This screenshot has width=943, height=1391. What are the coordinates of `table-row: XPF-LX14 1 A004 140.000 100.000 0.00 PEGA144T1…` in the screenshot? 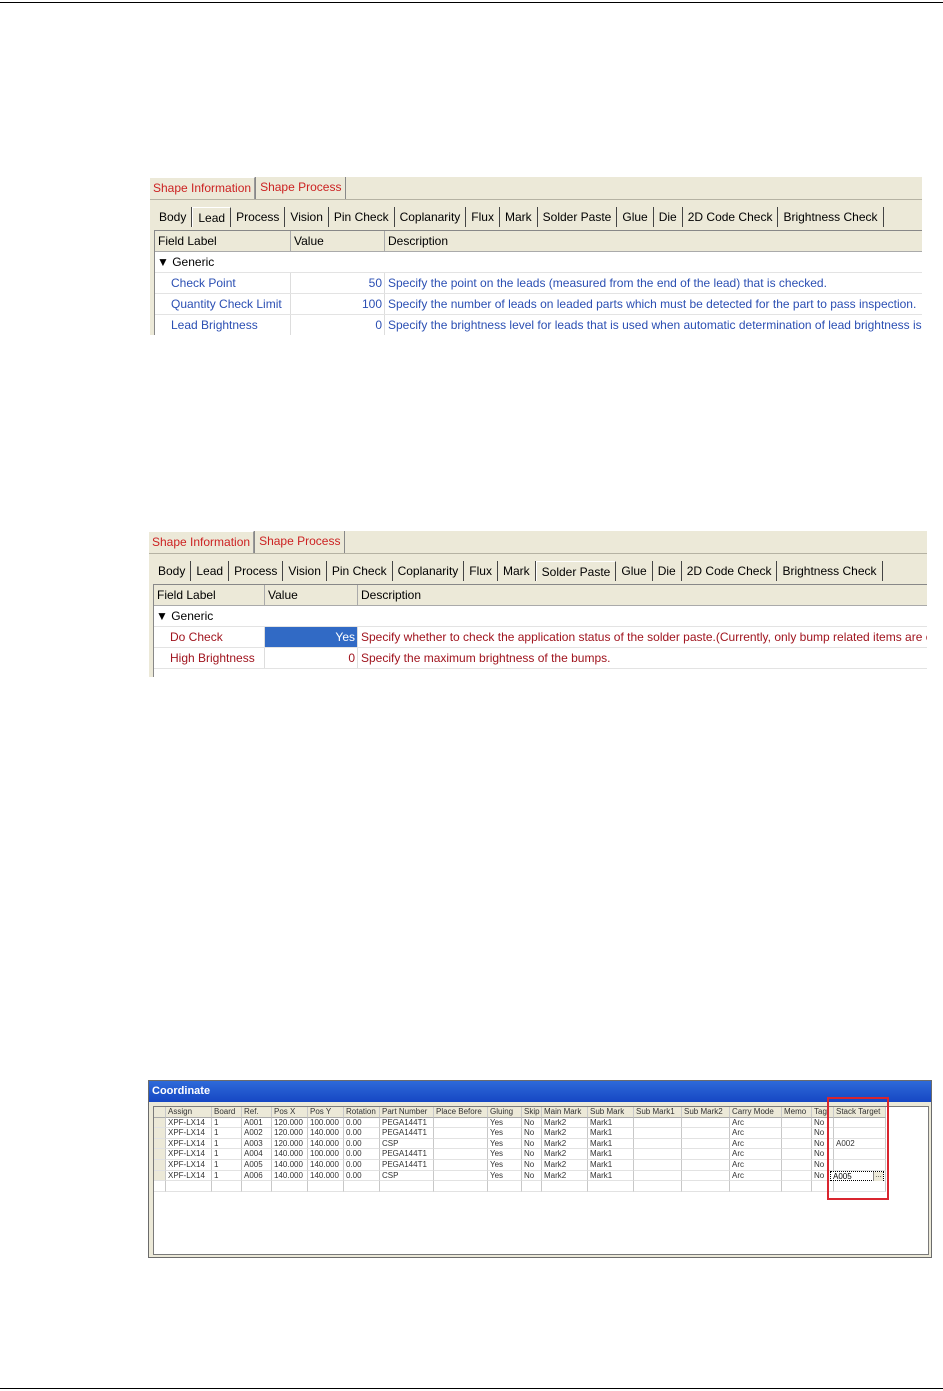 It's located at (541, 1154).